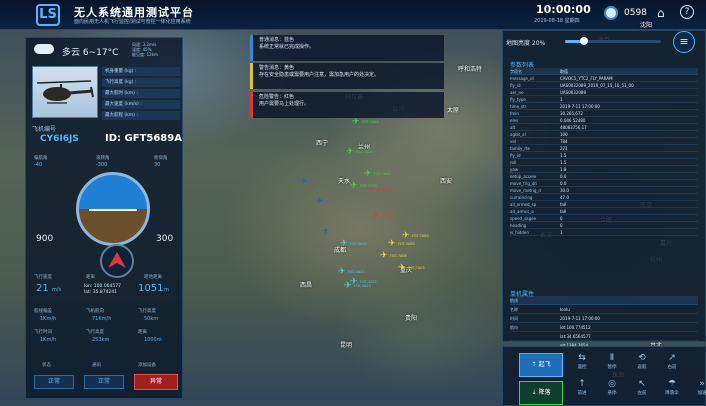 Image resolution: width=706 pixels, height=406 pixels. I want to click on table-row: 航向 lot:100.774512, so click(604, 327).